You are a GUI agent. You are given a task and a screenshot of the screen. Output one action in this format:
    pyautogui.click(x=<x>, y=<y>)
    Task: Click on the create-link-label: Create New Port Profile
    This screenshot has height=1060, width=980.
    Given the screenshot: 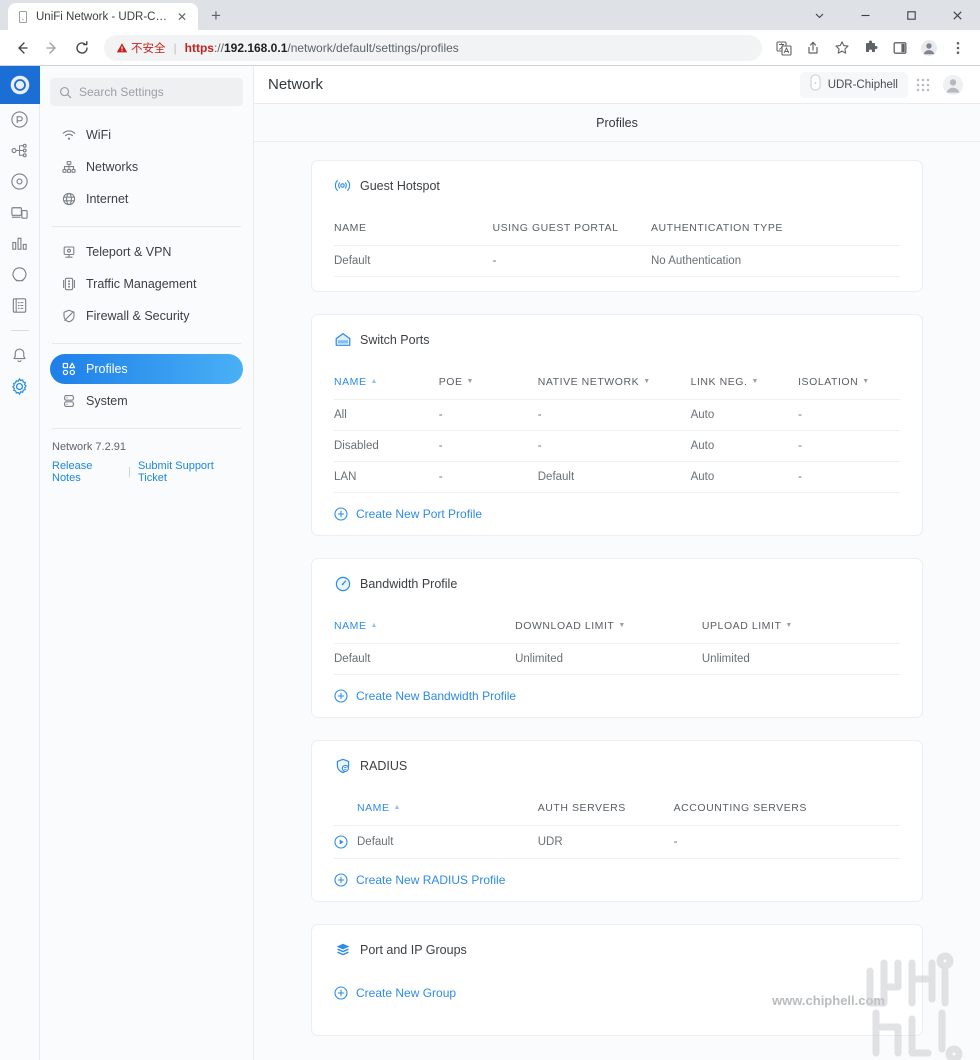 What is the action you would take?
    pyautogui.click(x=419, y=514)
    